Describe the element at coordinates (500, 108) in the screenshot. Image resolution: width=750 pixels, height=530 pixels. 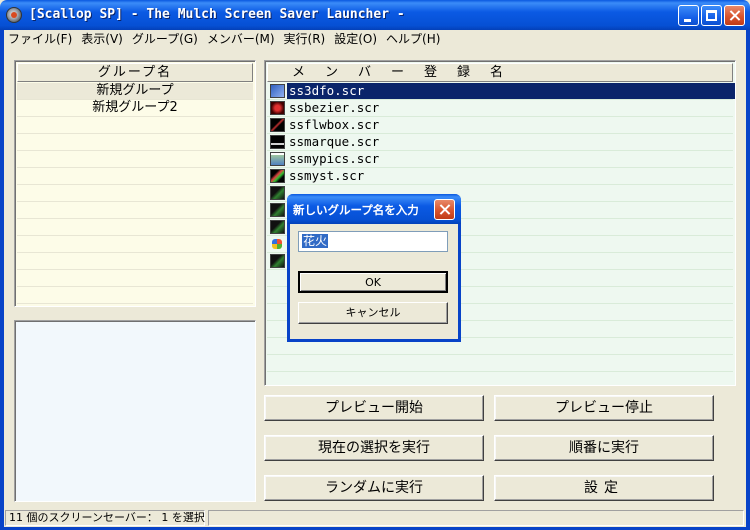
I see `member-item: ssbezier.scr` at that location.